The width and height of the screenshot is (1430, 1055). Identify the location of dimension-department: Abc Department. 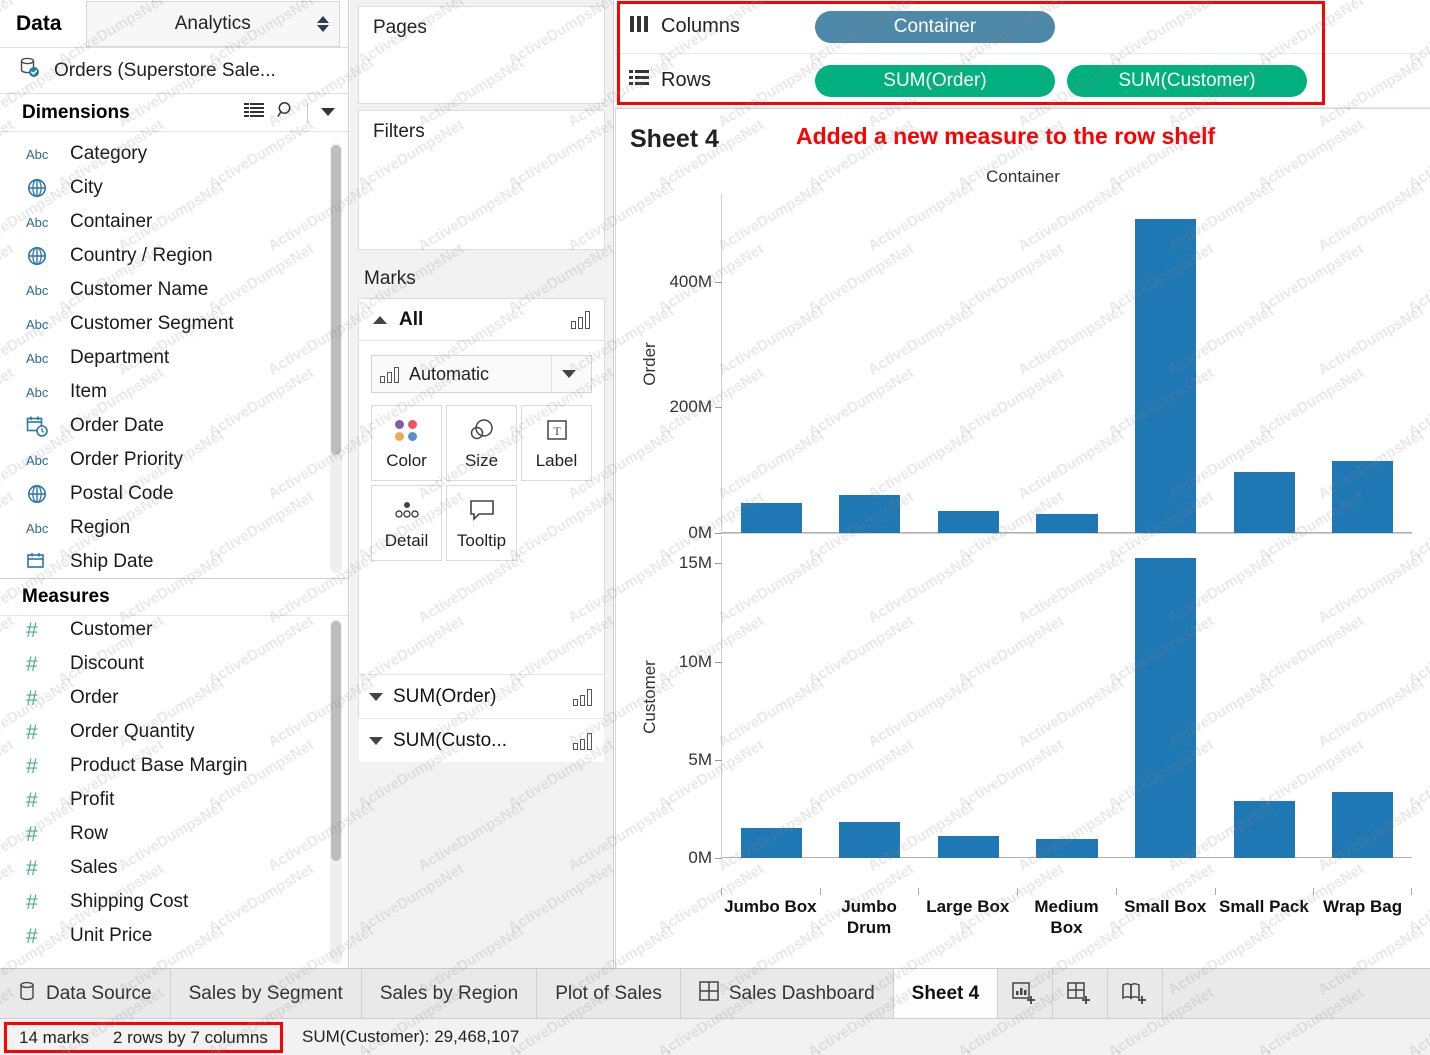
(174, 358).